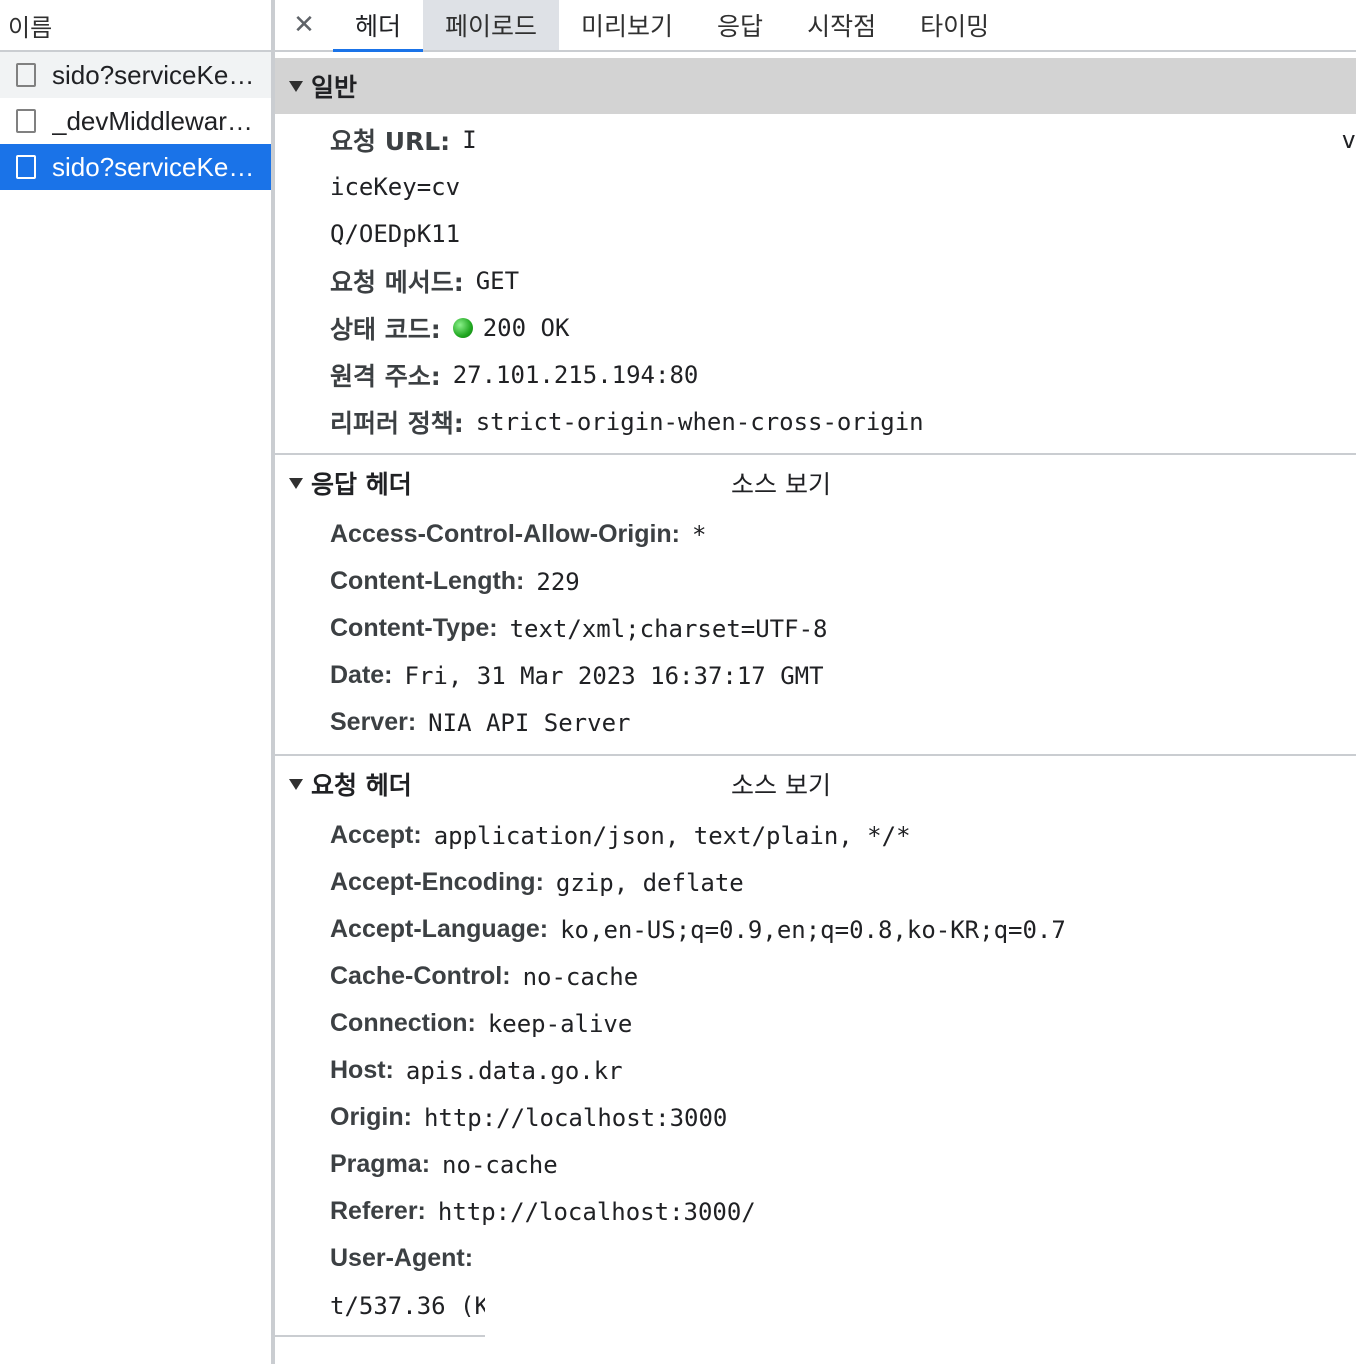  I want to click on header-value: NIA API Server, so click(529, 722).